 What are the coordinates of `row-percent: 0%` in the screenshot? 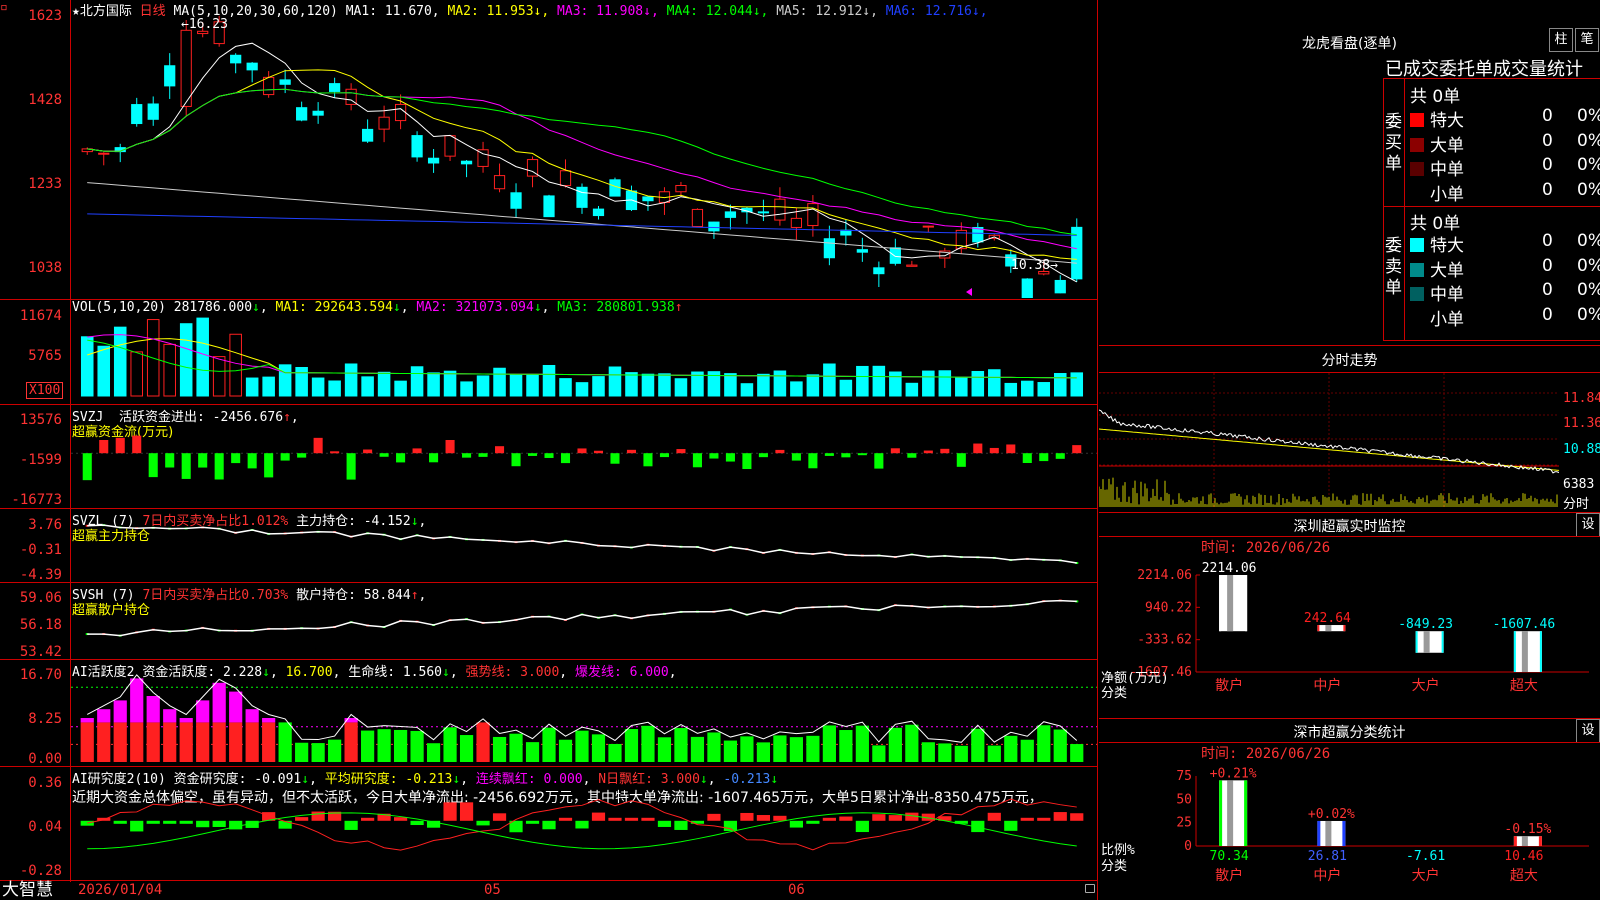 It's located at (1588, 189).